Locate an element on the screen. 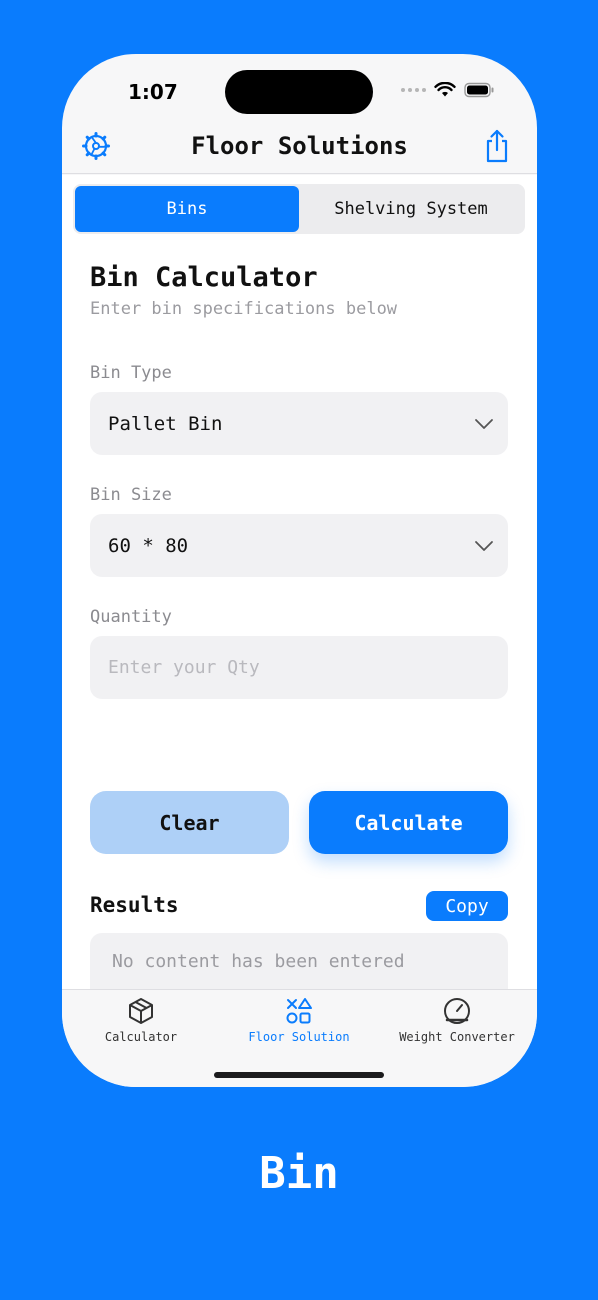 Image resolution: width=598 pixels, height=1300 pixels. calculate-button: Calculate is located at coordinates (408, 822).